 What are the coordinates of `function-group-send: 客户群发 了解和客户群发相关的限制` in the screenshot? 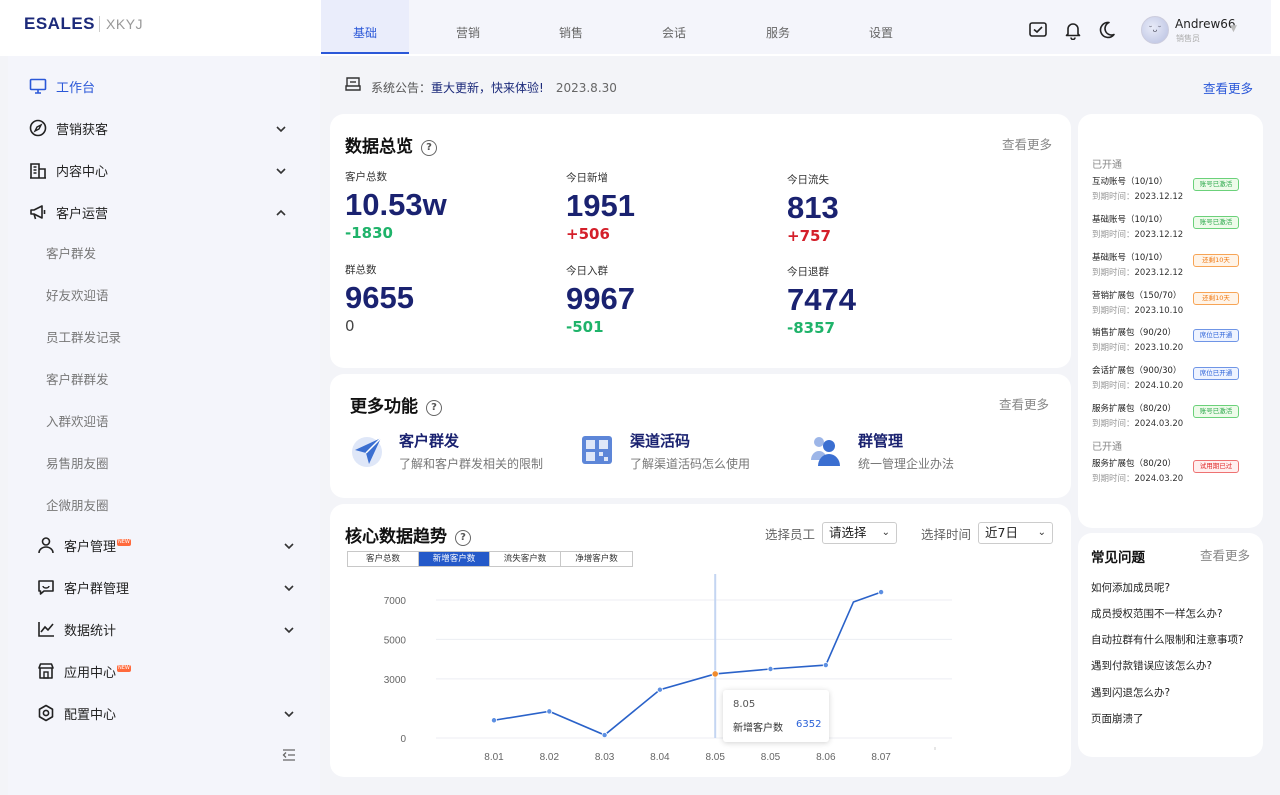 It's located at (446, 451).